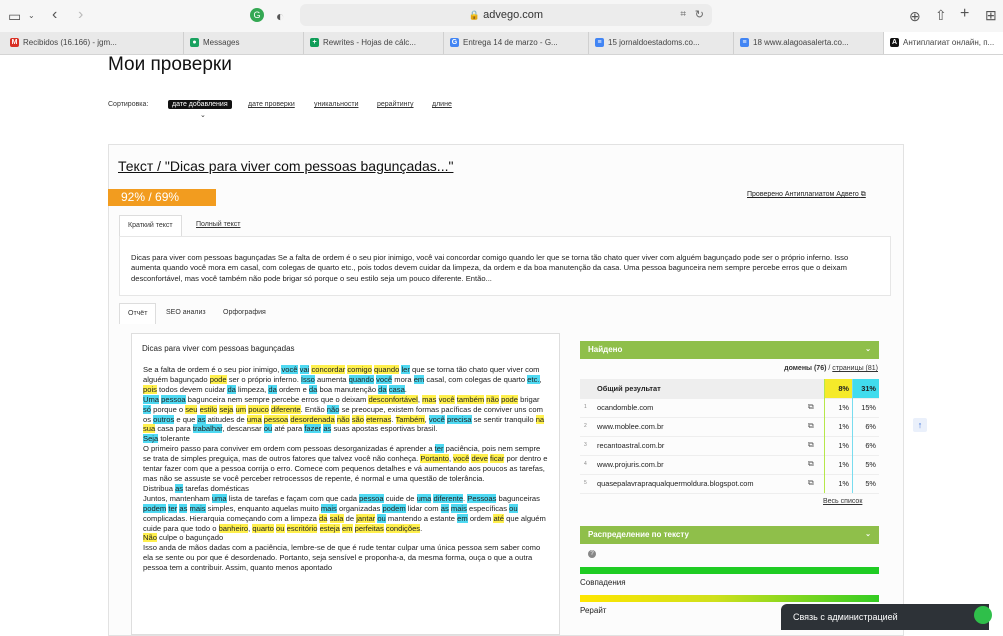  What do you see at coordinates (244, 313) in the screenshot?
I see `tab-spelling: Орфография` at bounding box center [244, 313].